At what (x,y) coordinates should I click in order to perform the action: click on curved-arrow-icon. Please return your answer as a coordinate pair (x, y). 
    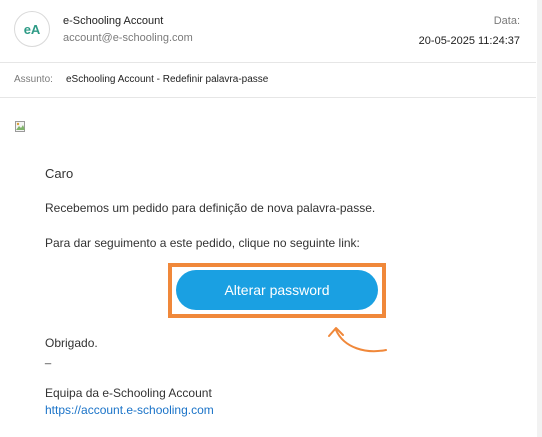
    Looking at the image, I should click on (357, 340).